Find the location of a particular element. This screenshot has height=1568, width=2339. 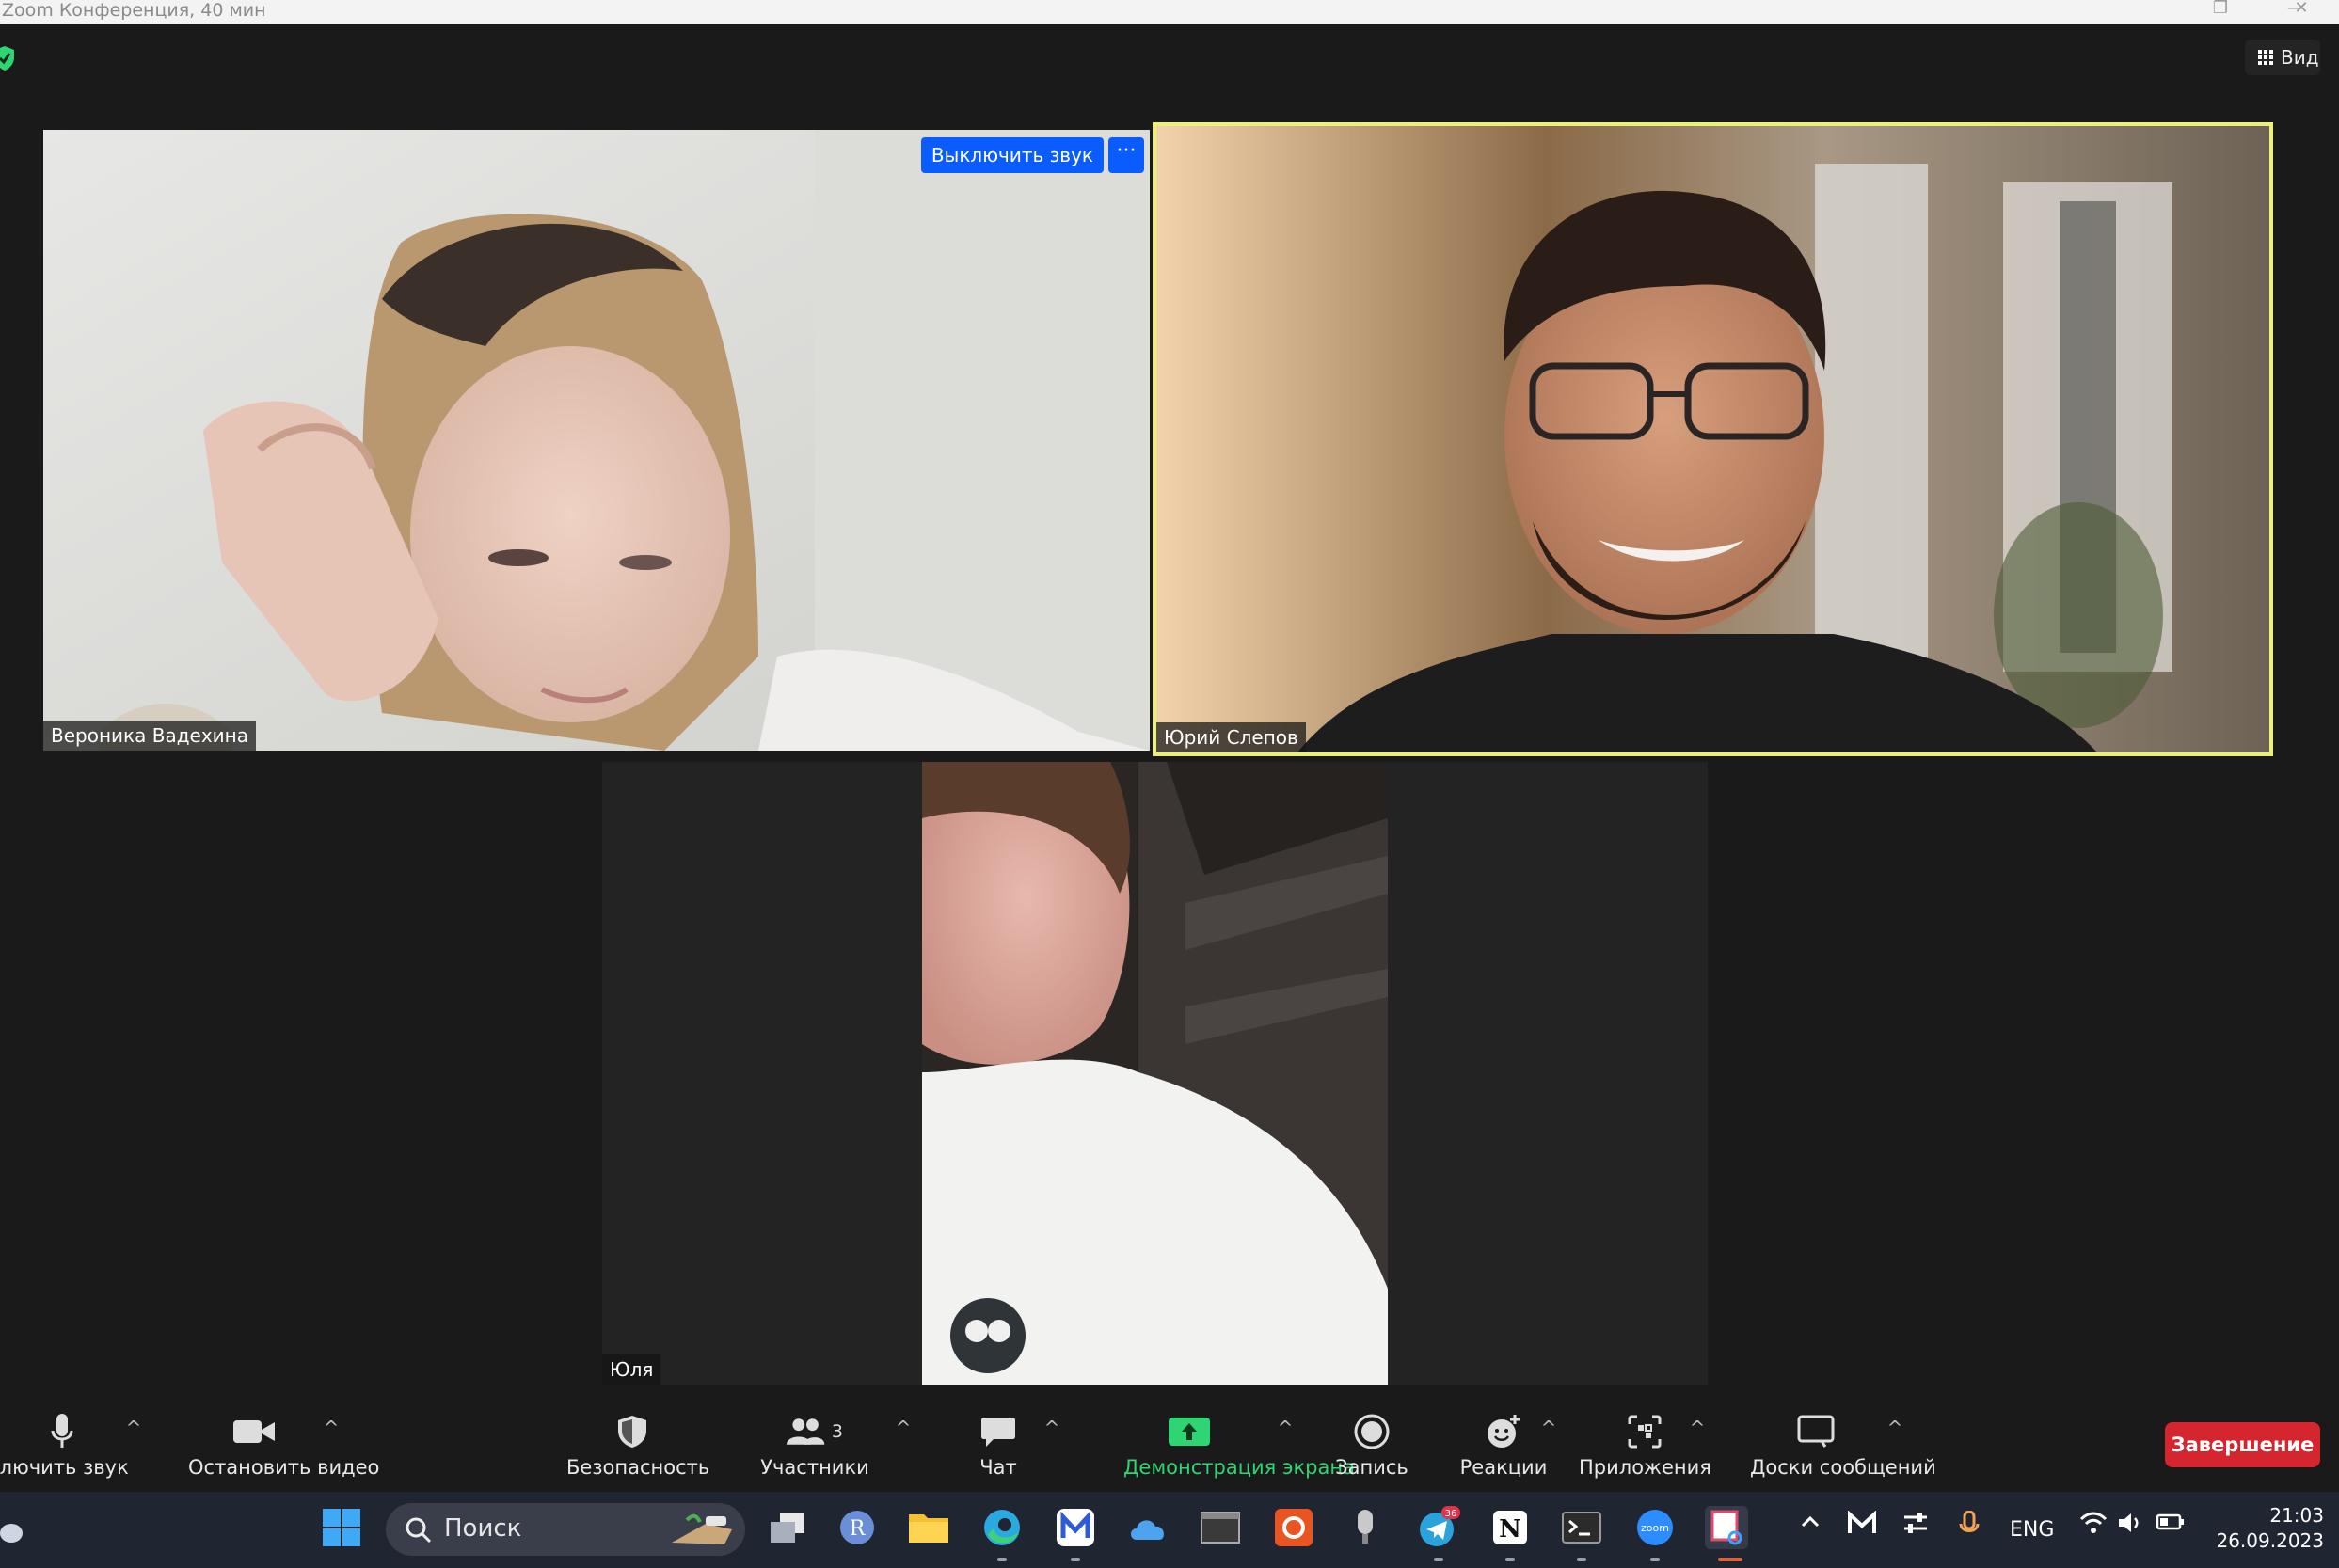

tray-volume is located at coordinates (2130, 1526).